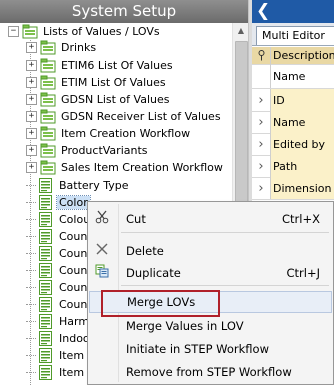 The width and height of the screenshot is (334, 385). Describe the element at coordinates (101, 31) in the screenshot. I see `tree-node-label: Lists of Values / LOVs` at that location.